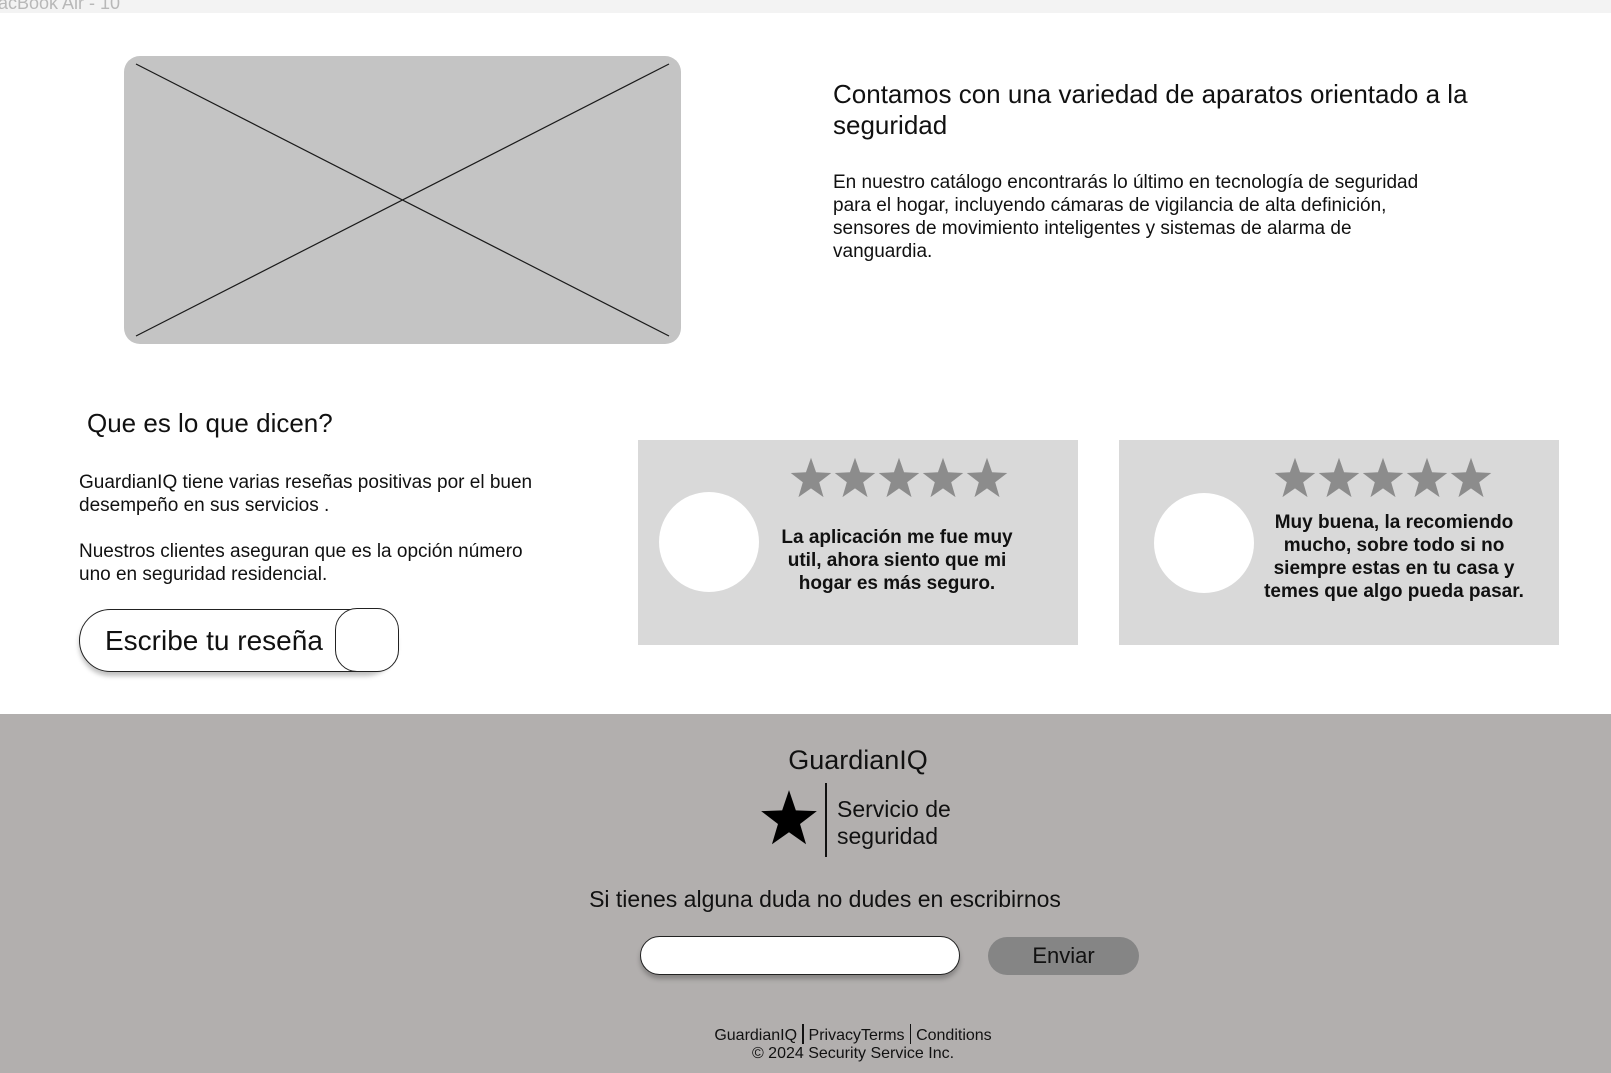 This screenshot has height=1073, width=1611. What do you see at coordinates (894, 822) in the screenshot?
I see `footer-tagline: Servicio de seguridad` at bounding box center [894, 822].